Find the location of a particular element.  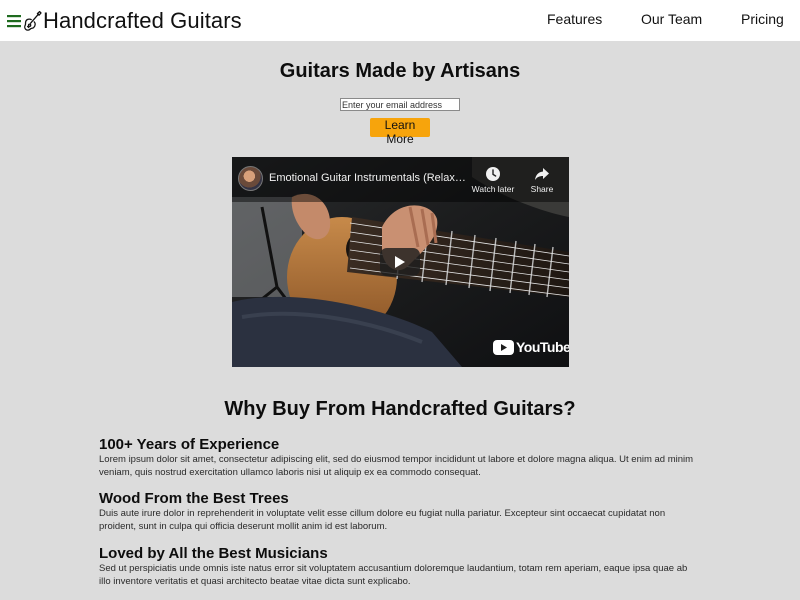

email-input is located at coordinates (400, 104).